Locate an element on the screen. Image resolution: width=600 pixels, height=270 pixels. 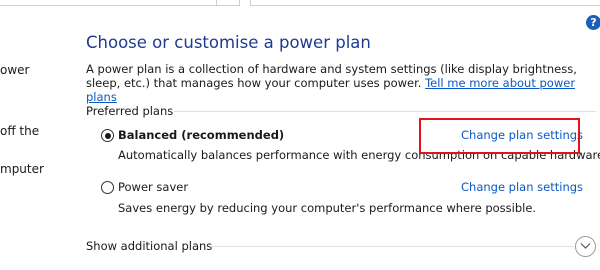
chevron-down-icon is located at coordinates (585, 246).